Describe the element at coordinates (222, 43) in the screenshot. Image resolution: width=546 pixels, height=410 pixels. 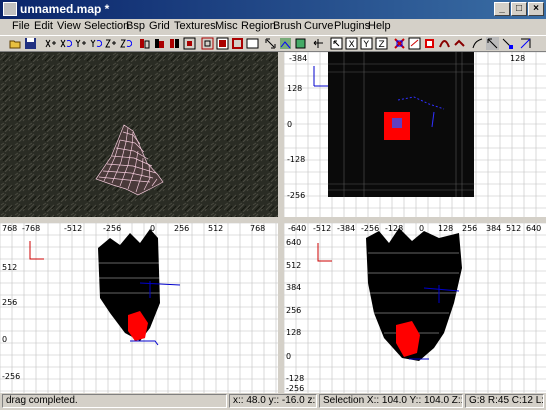
I see `csg-merge-icon` at that location.